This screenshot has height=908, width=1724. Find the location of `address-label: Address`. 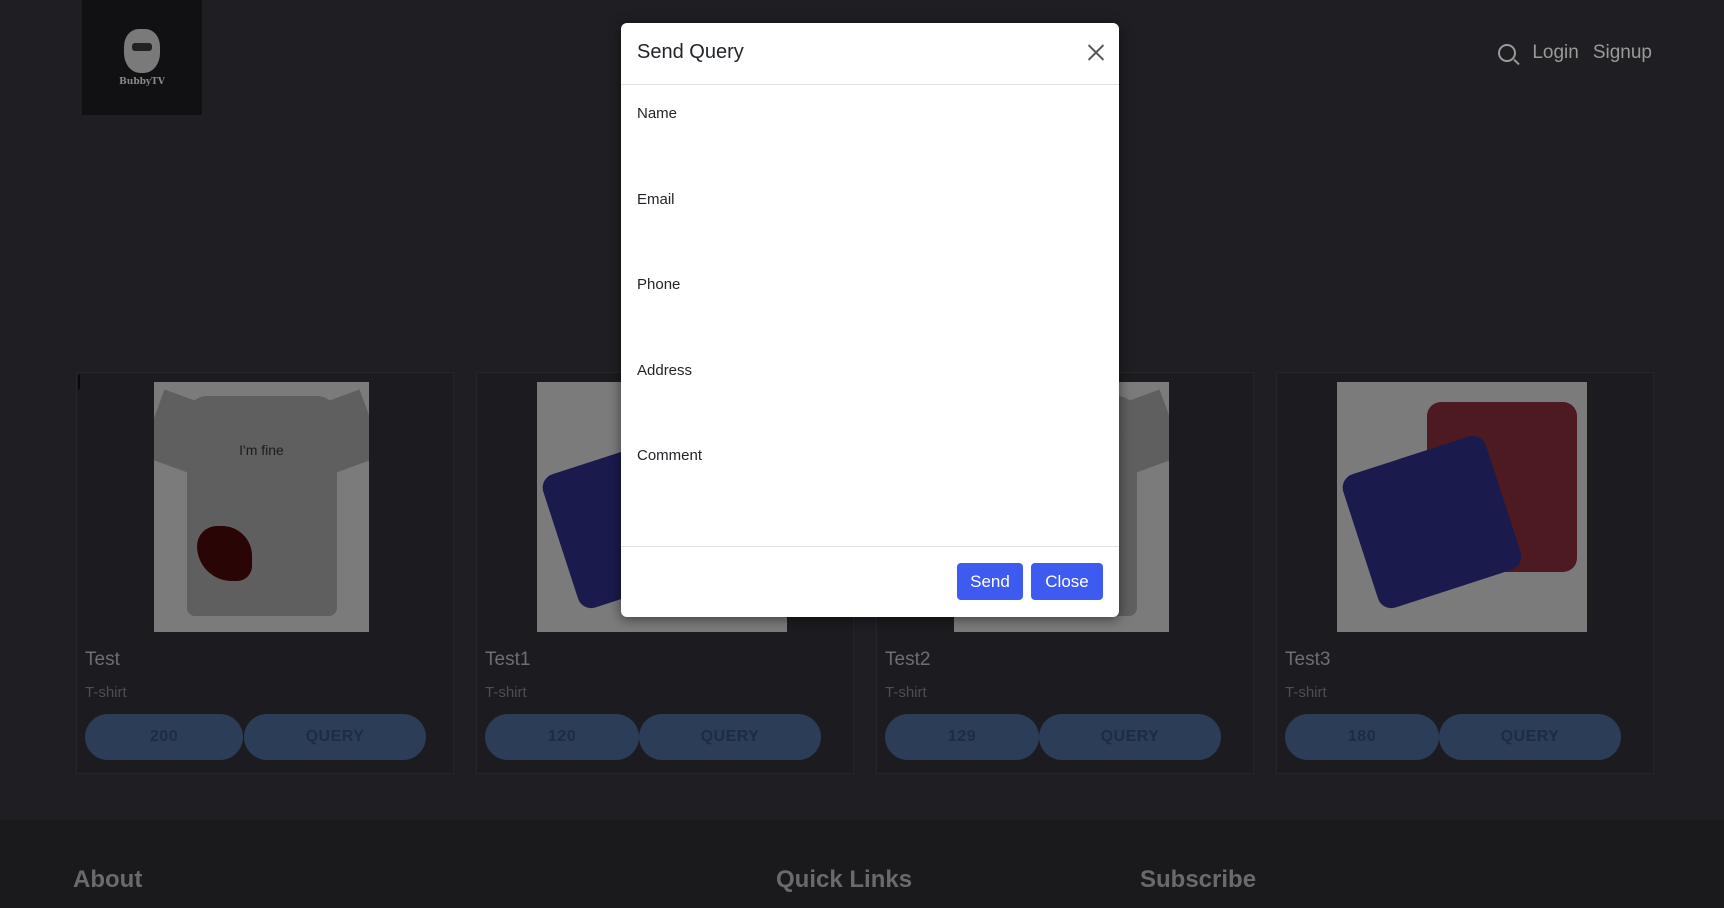

address-label: Address is located at coordinates (665, 370).